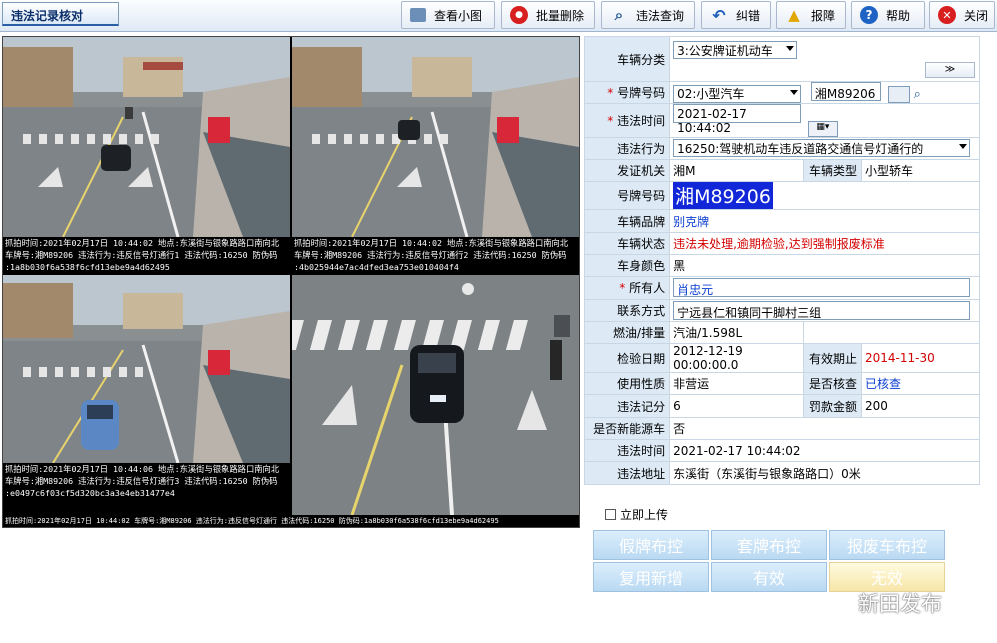 This screenshot has height=643, width=997. Describe the element at coordinates (641, 93) in the screenshot. I see `plate-label: 号牌号码` at that location.